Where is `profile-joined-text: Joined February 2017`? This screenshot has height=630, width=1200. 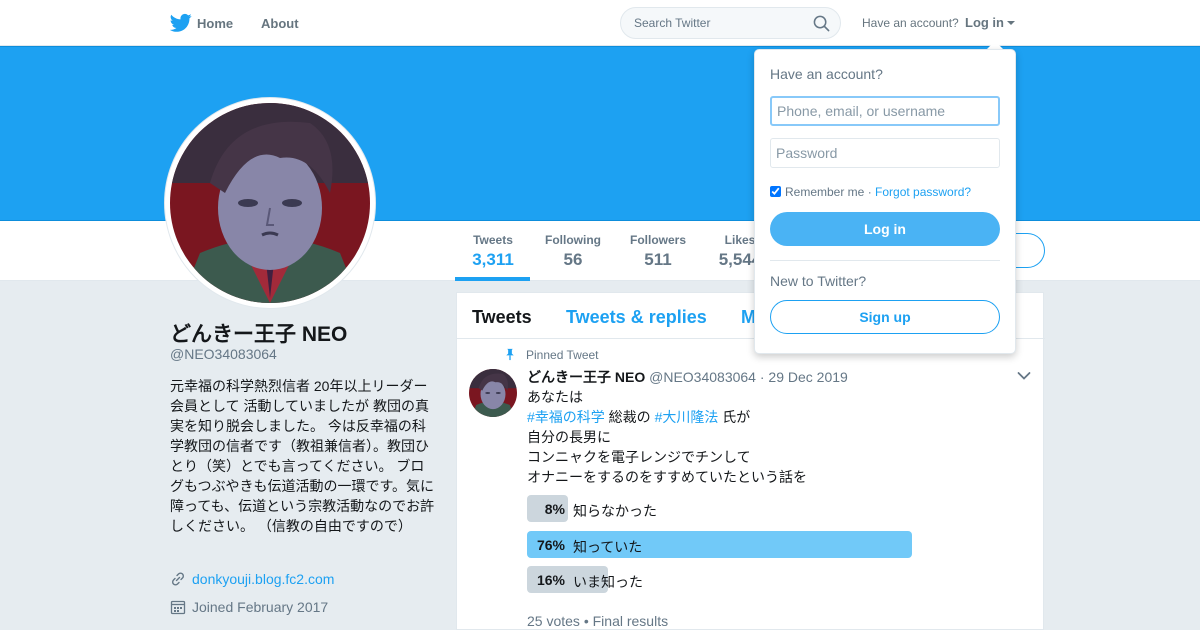 profile-joined-text: Joined February 2017 is located at coordinates (260, 607).